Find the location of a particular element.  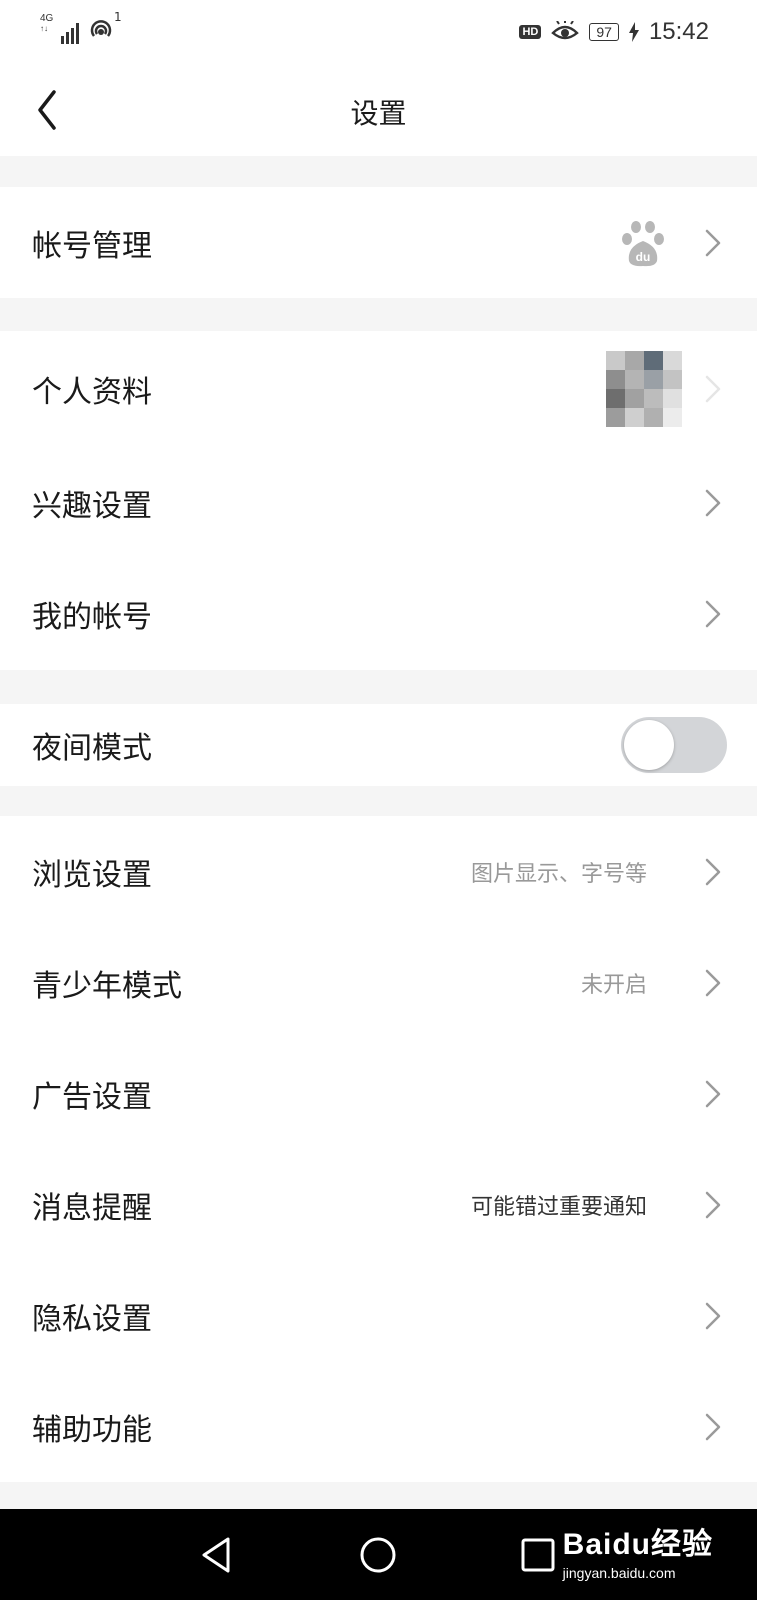

toggle-knob is located at coordinates (649, 745).